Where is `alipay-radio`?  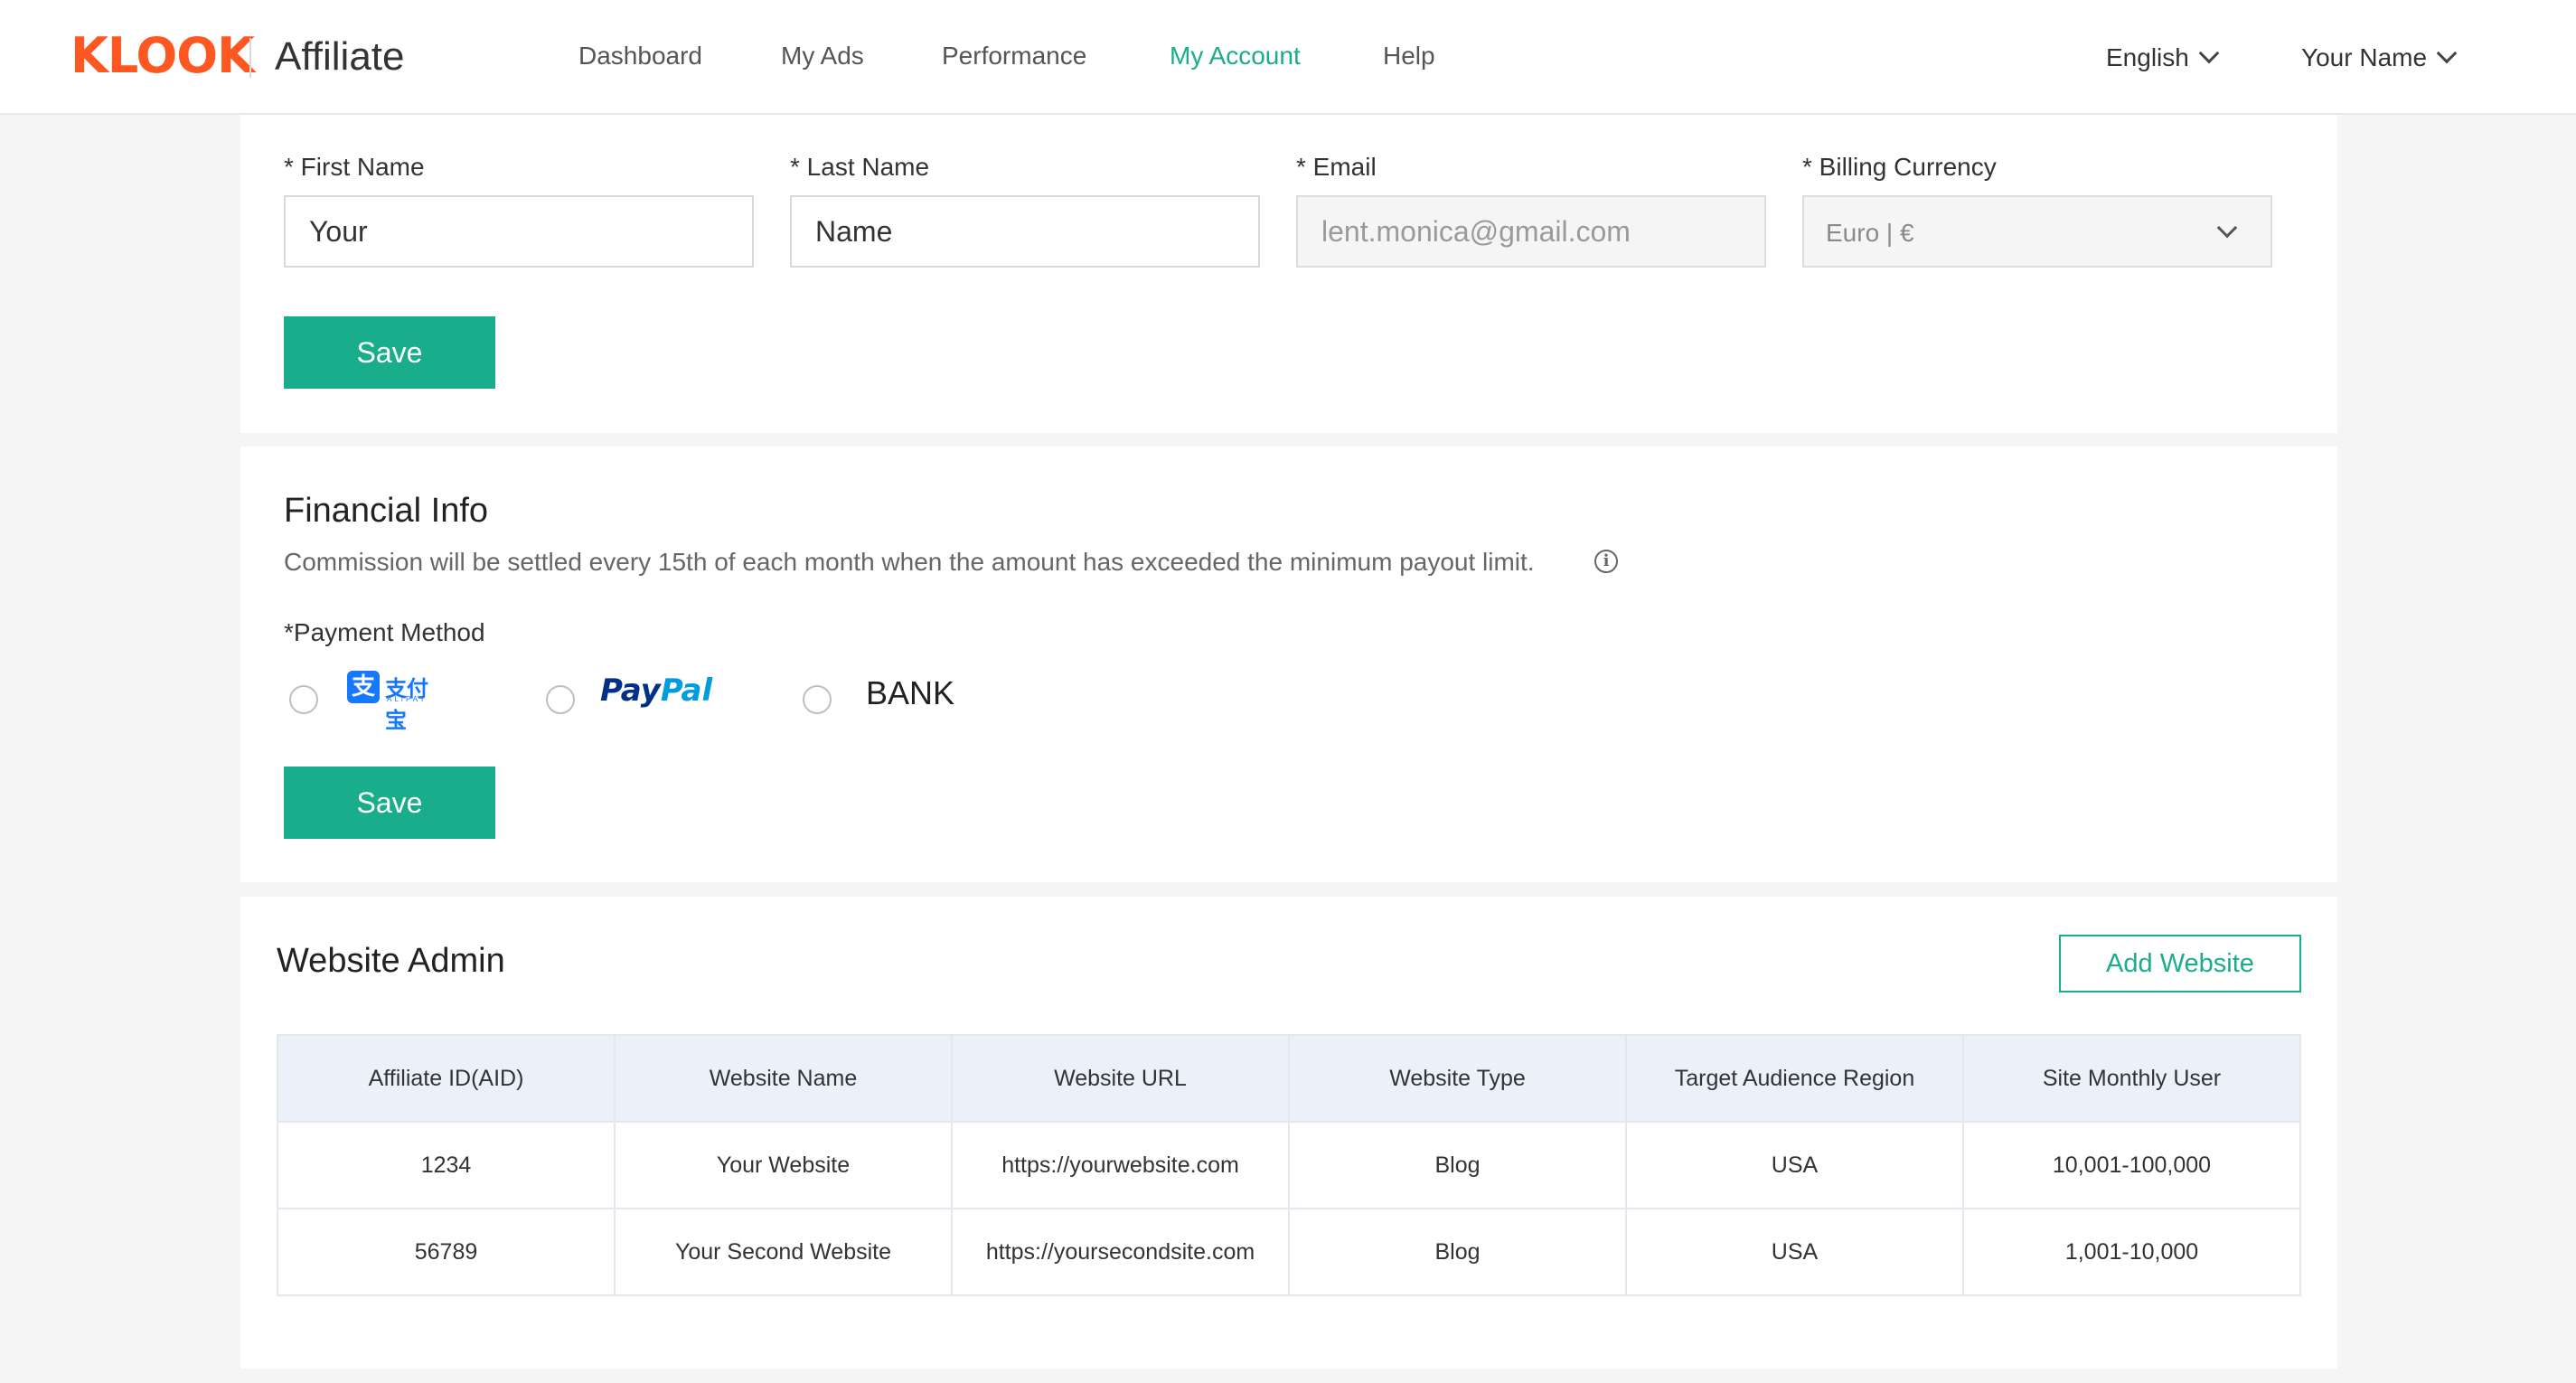 alipay-radio is located at coordinates (303, 700).